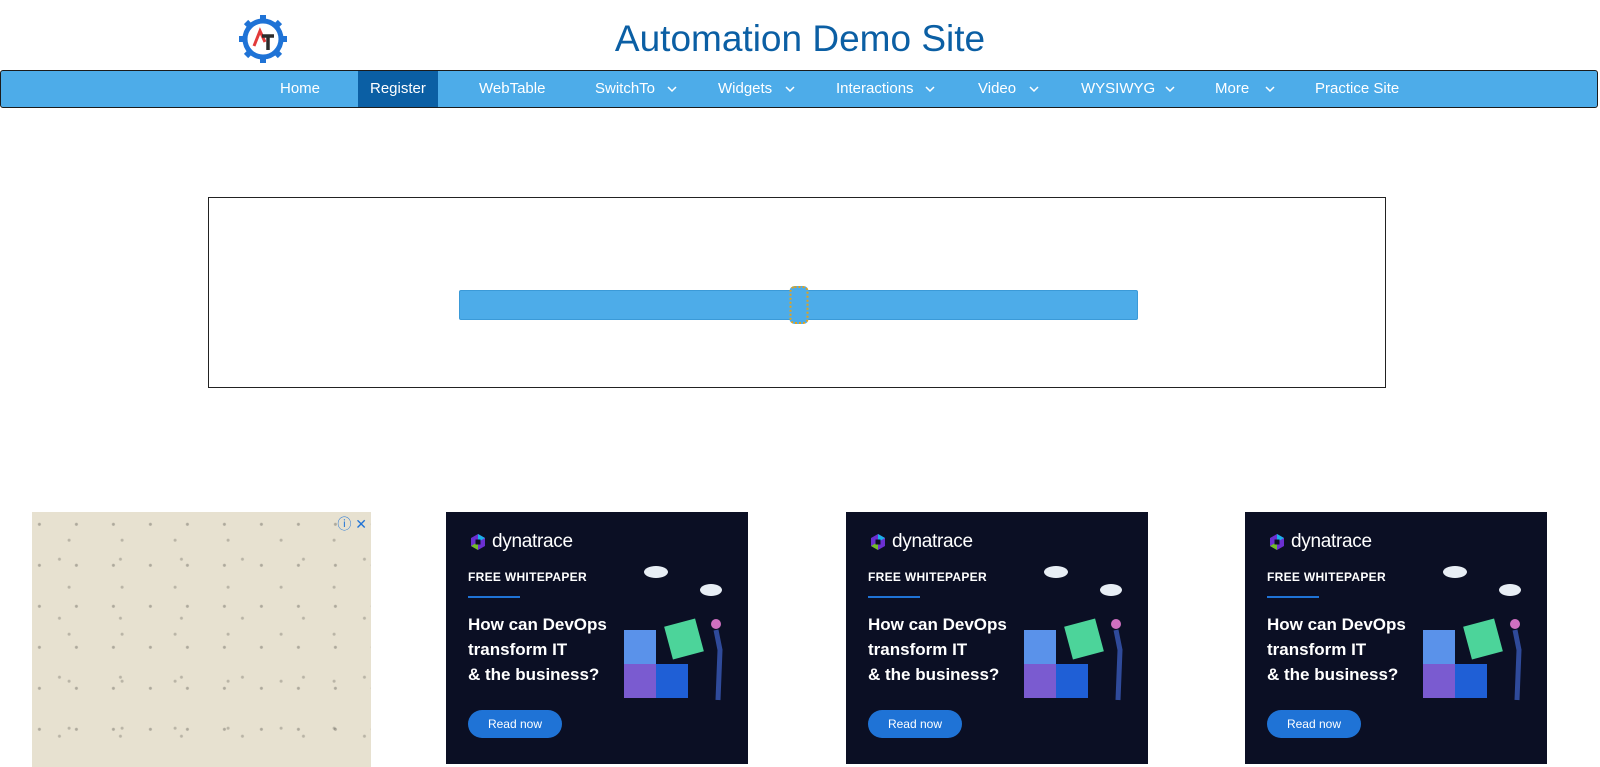 This screenshot has width=1600, height=767. I want to click on nav-wysiwyg: WYSIWYG, so click(1118, 89).